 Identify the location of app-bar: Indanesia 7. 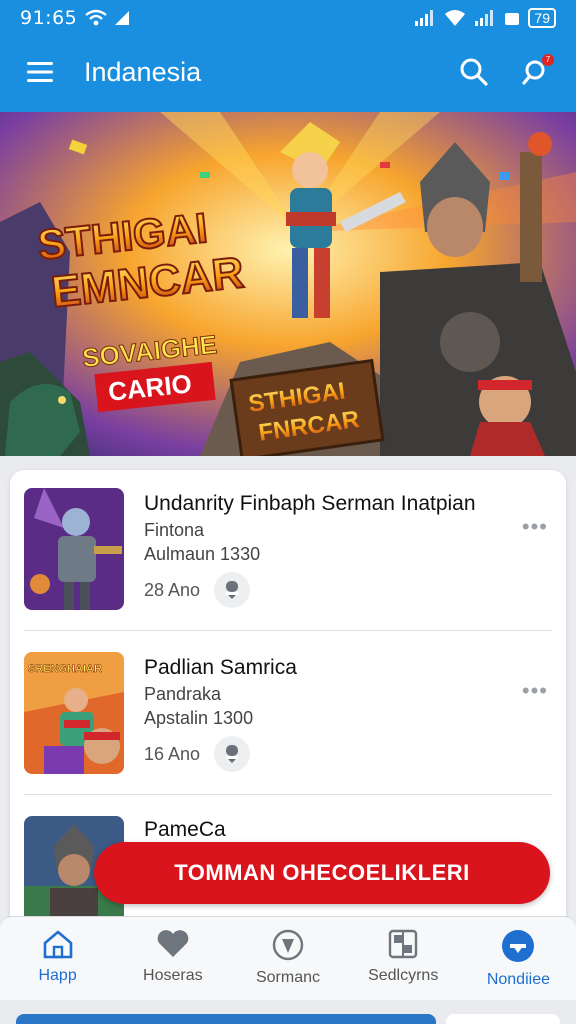
(288, 72).